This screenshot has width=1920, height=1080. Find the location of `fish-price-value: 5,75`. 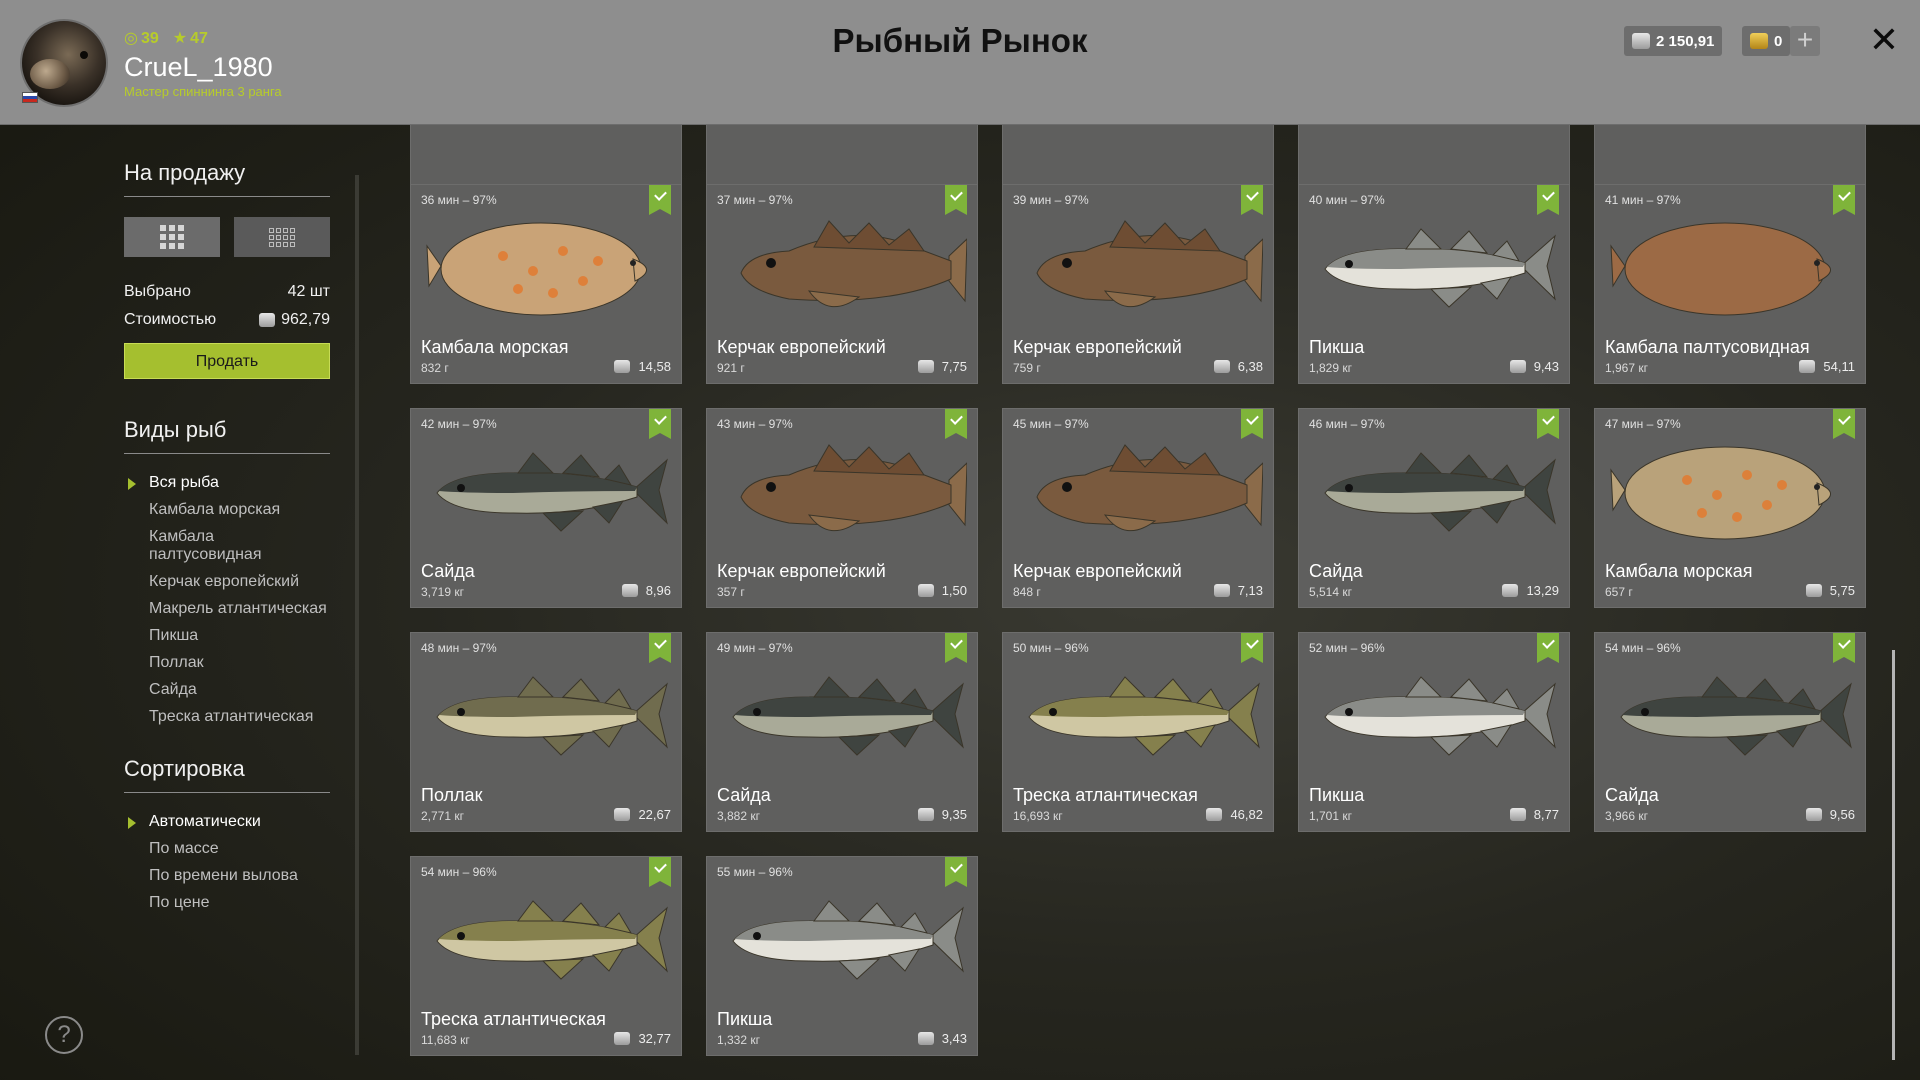

fish-price-value: 5,75 is located at coordinates (1842, 590).